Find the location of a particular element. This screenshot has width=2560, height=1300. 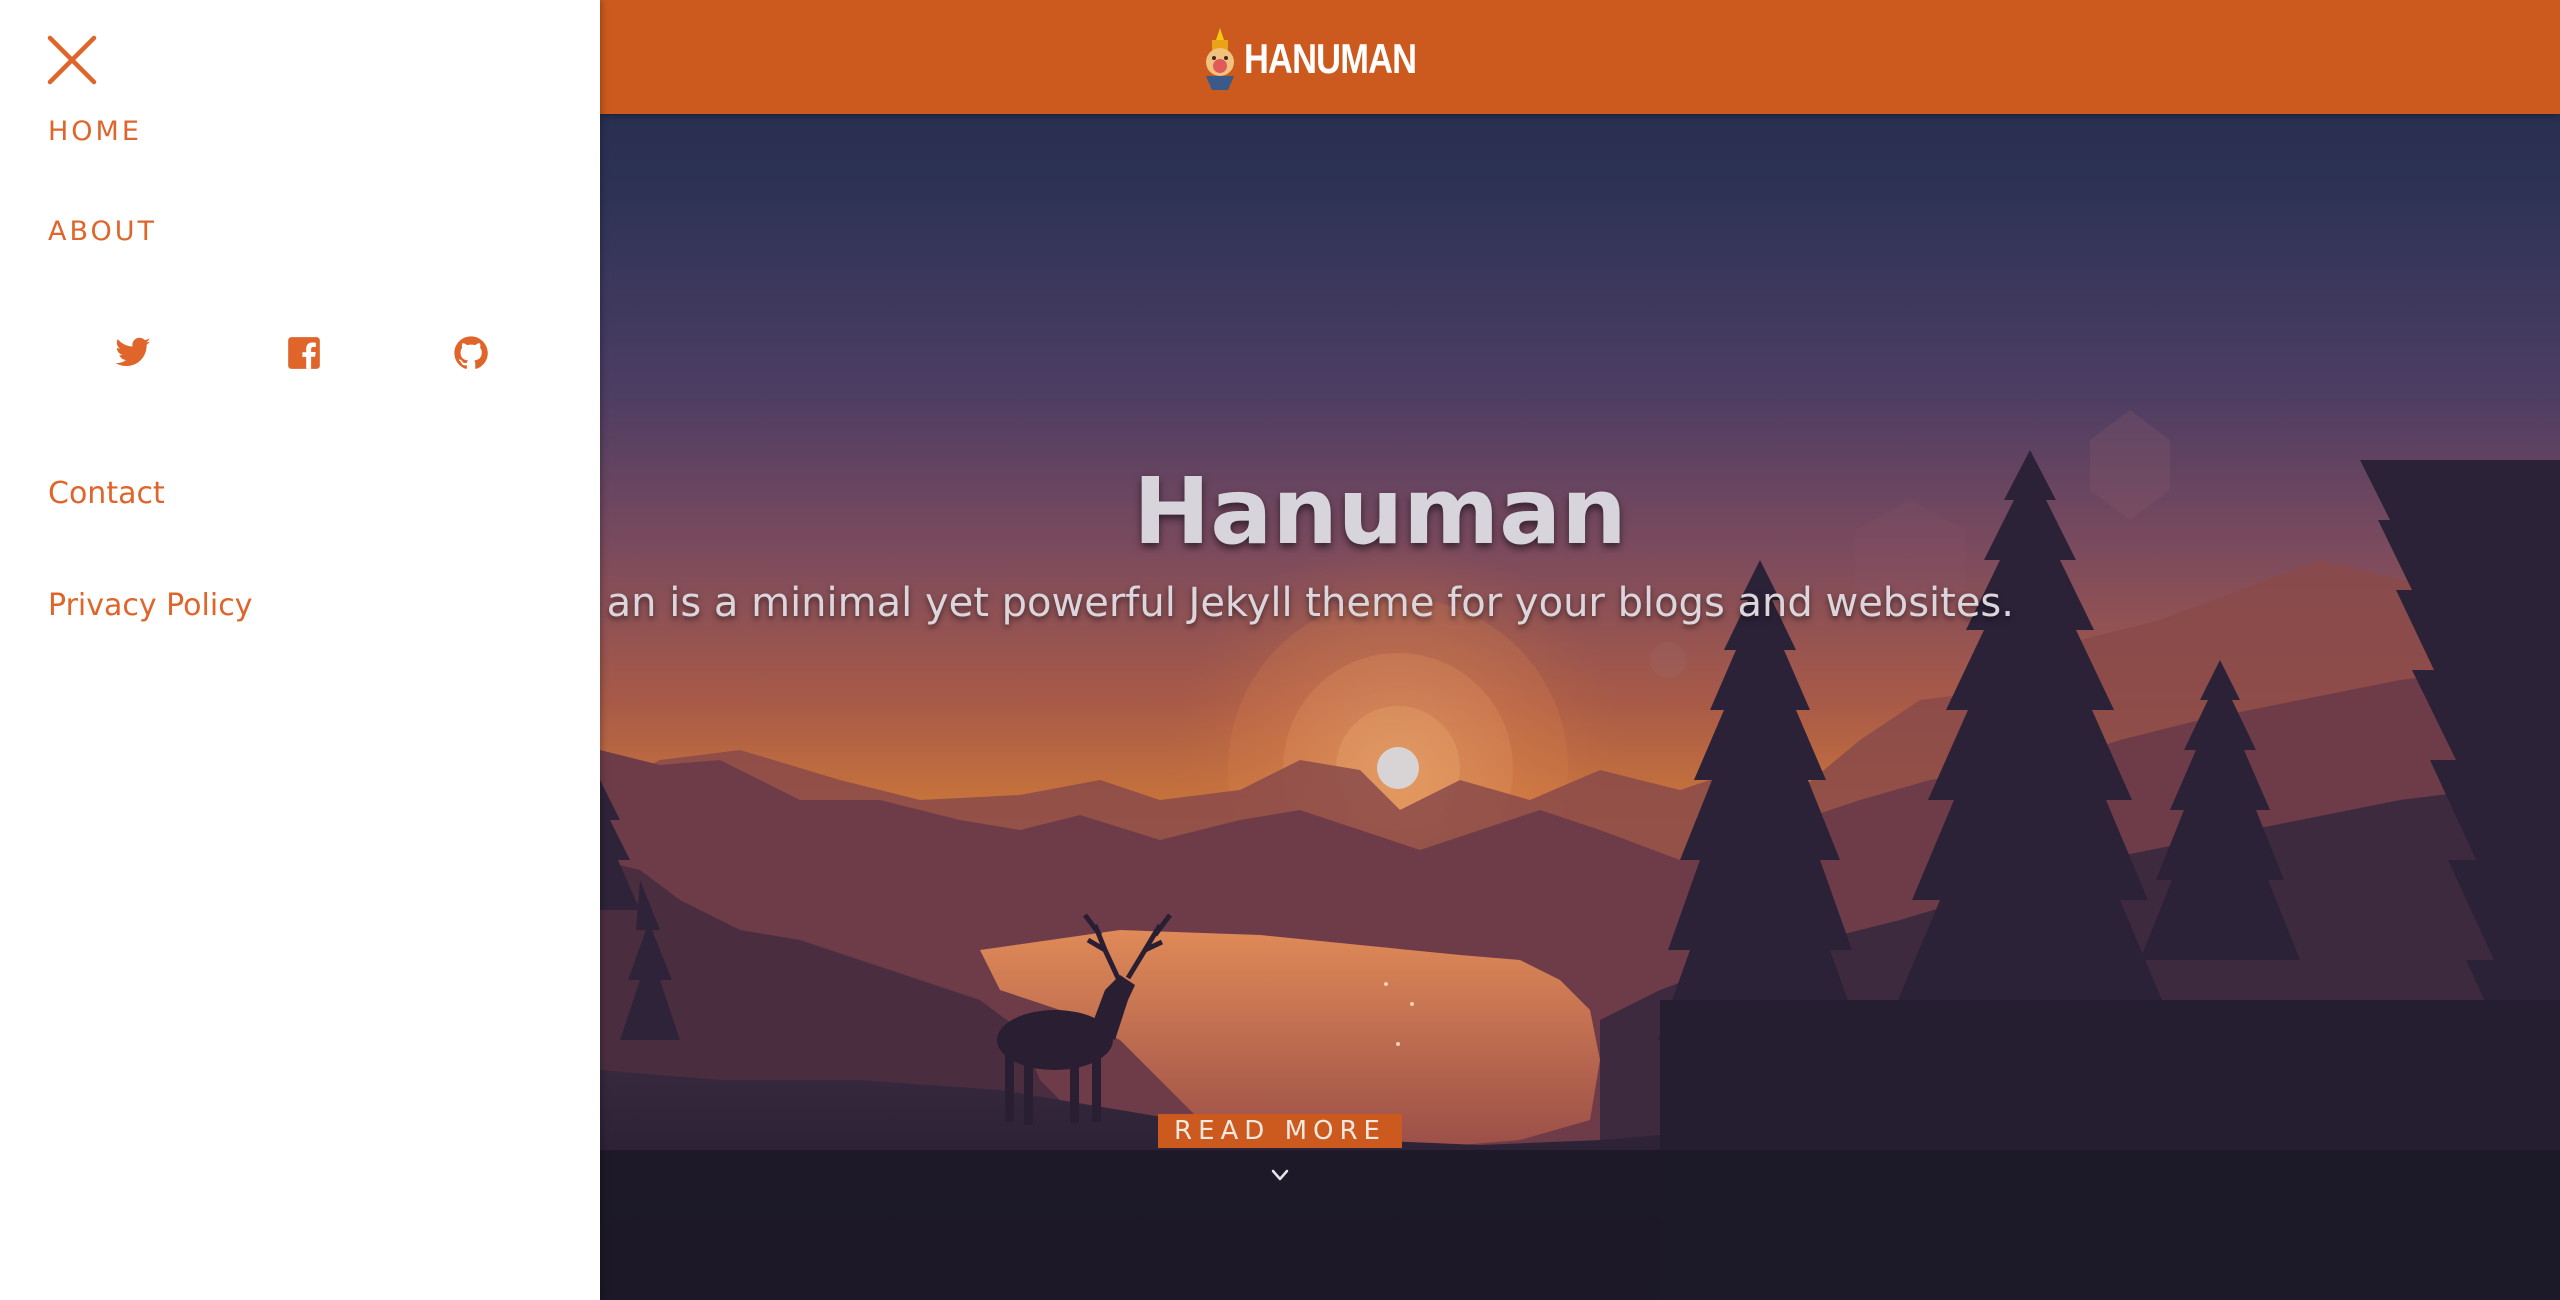

brand-logo-link: HANUMAN is located at coordinates (1327, 59).